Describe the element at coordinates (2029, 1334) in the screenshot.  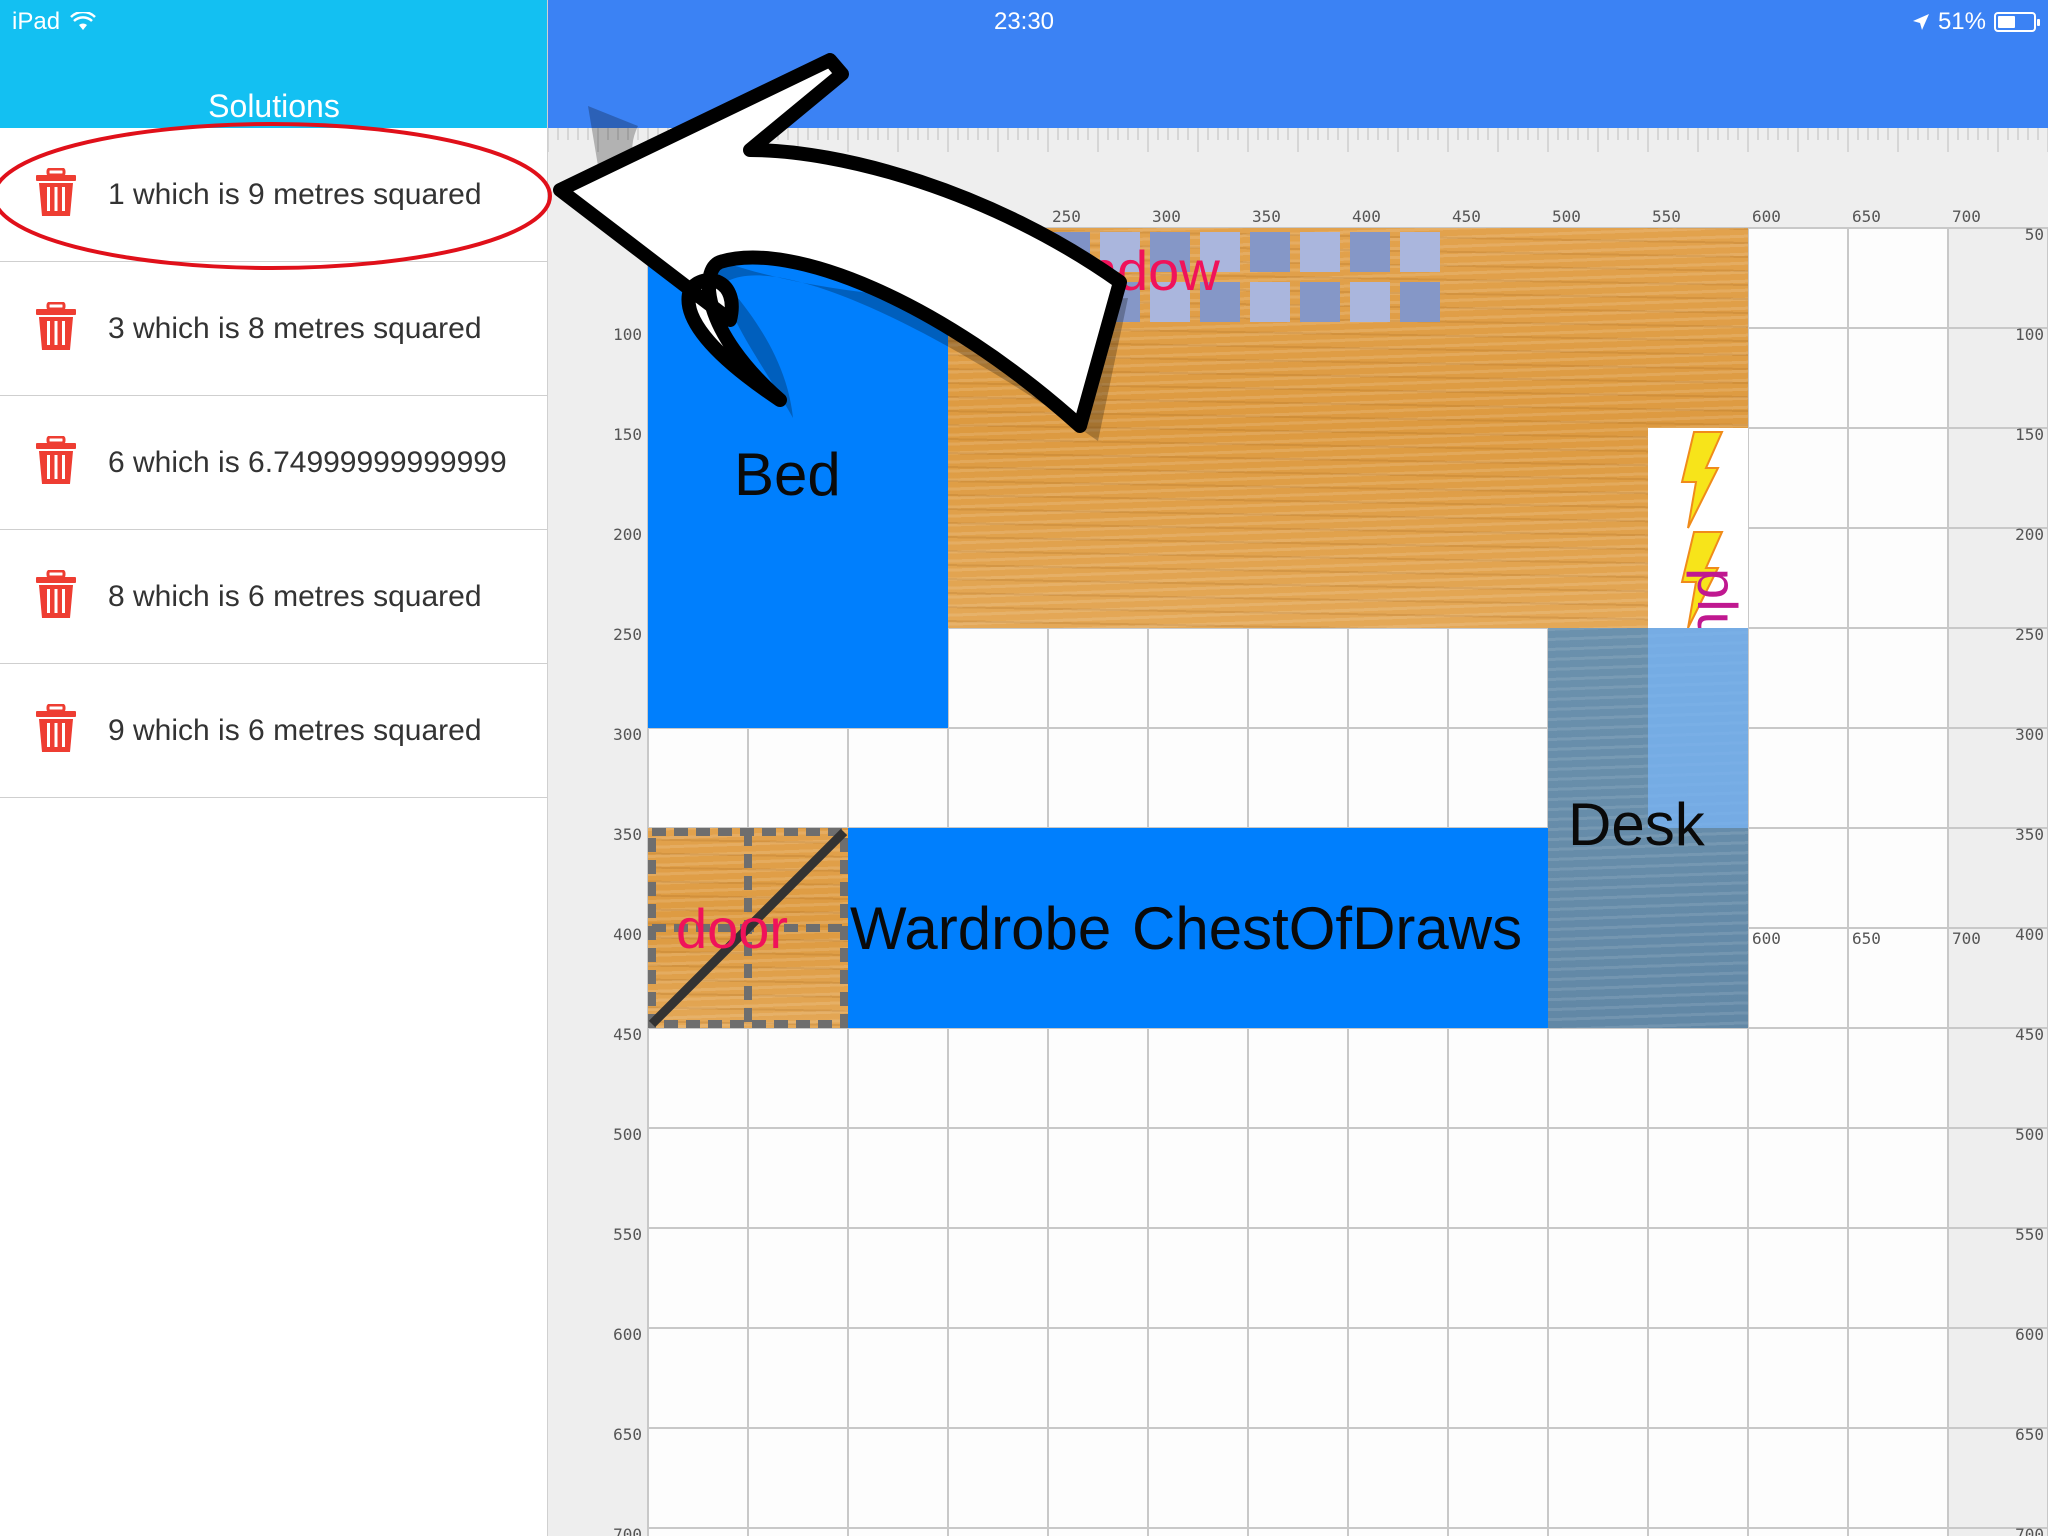
I see `ruler-label-right: 600` at that location.